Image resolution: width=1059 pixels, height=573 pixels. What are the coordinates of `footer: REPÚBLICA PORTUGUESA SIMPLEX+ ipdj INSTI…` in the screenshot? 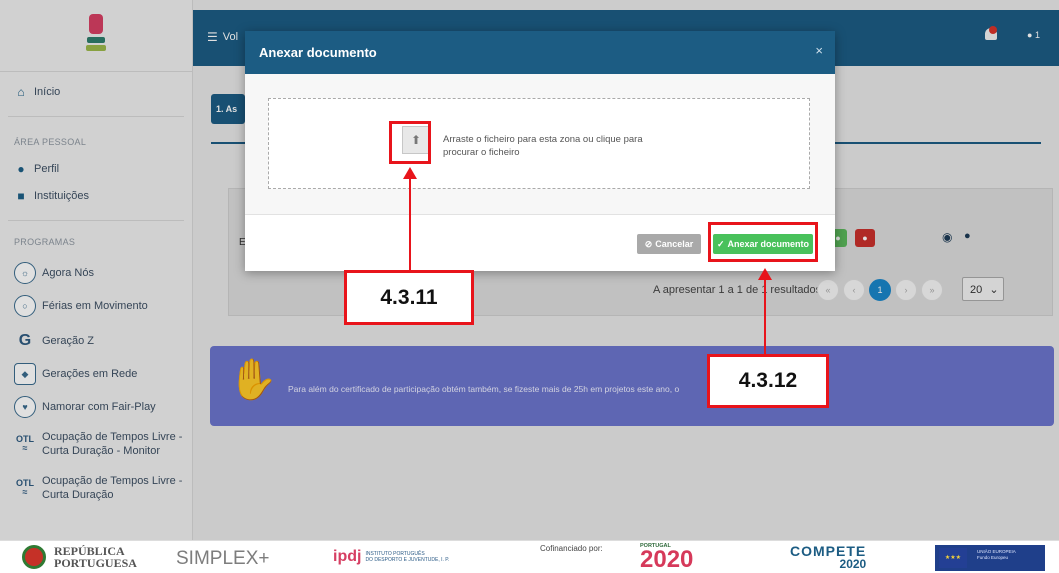 It's located at (529, 556).